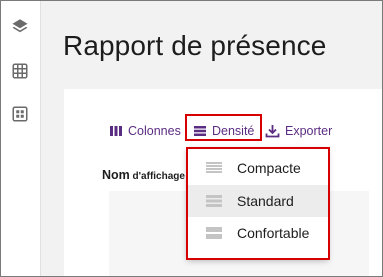 The image size is (383, 277). I want to click on dashboard-icon, so click(20, 114).